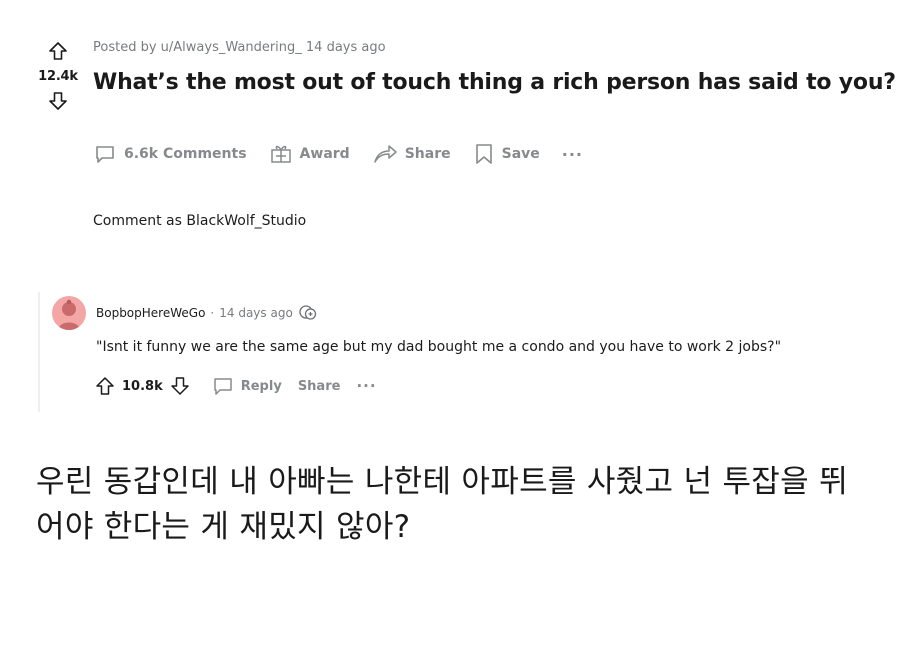 The width and height of the screenshot is (900, 654). I want to click on share-icon, so click(385, 154).